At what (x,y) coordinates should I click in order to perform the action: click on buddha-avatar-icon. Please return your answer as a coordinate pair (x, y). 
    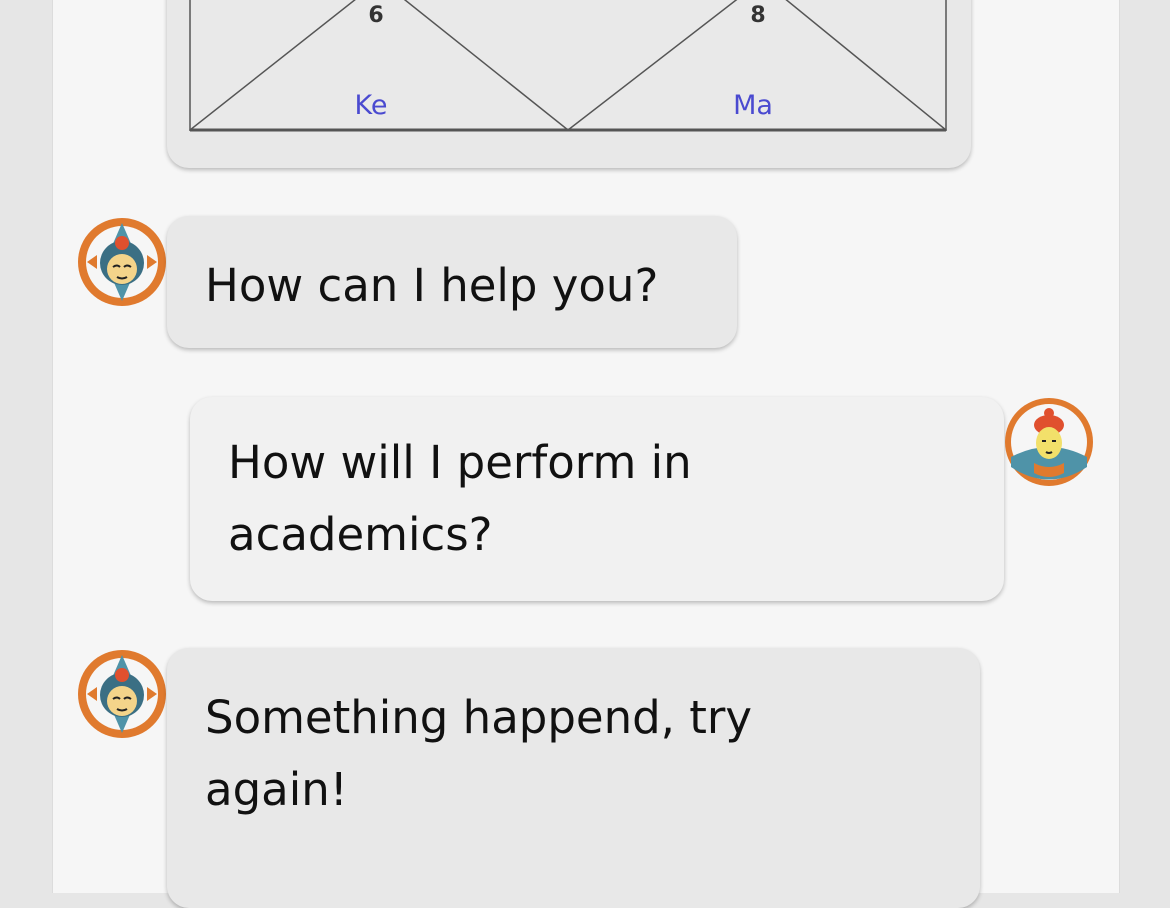
    Looking at the image, I should click on (1049, 442).